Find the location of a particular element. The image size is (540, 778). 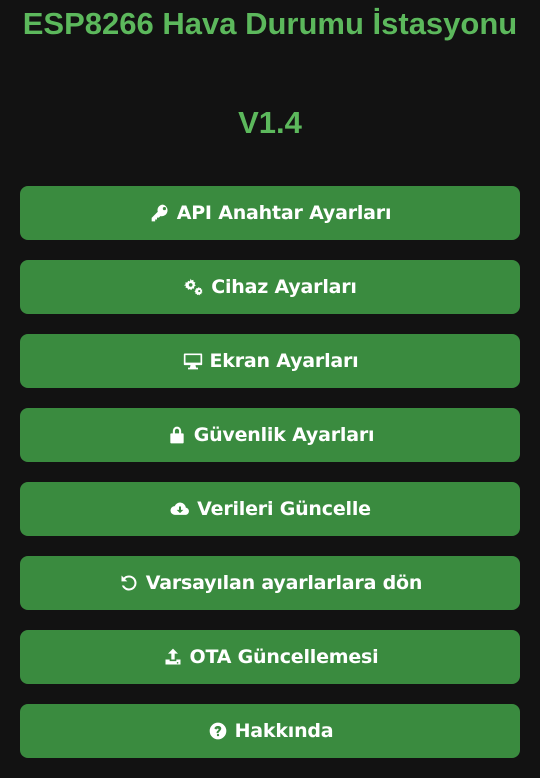

version-label: V1.4 is located at coordinates (270, 122).